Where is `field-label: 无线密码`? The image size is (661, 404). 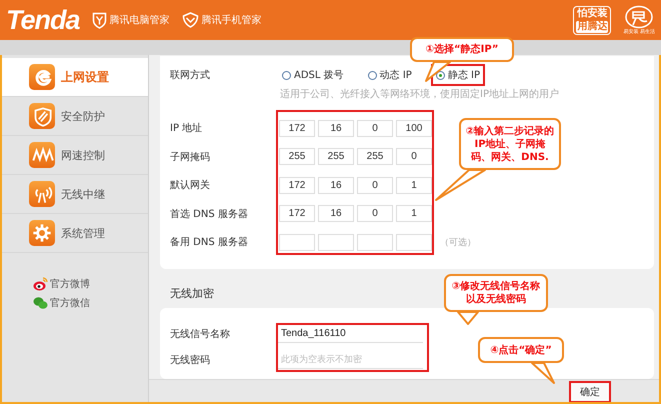
field-label: 无线密码 is located at coordinates (190, 361).